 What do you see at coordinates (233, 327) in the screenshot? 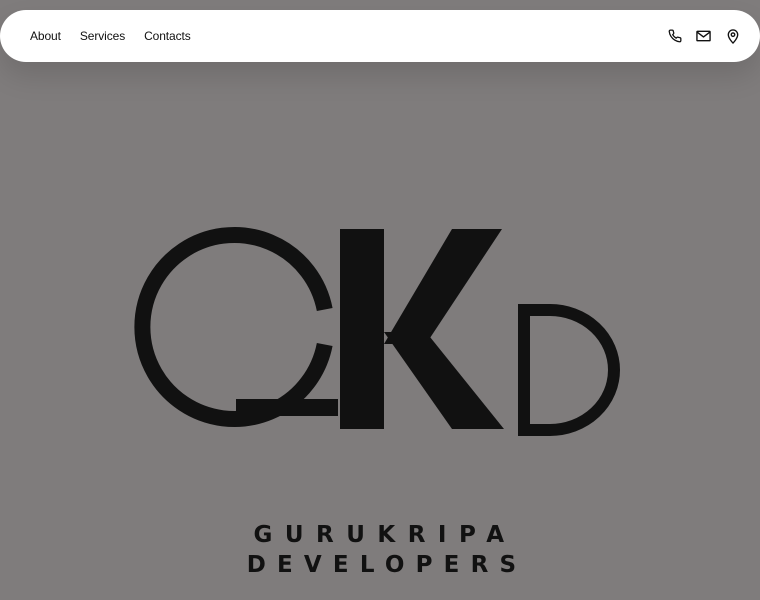
I see `monogram-letter-g` at bounding box center [233, 327].